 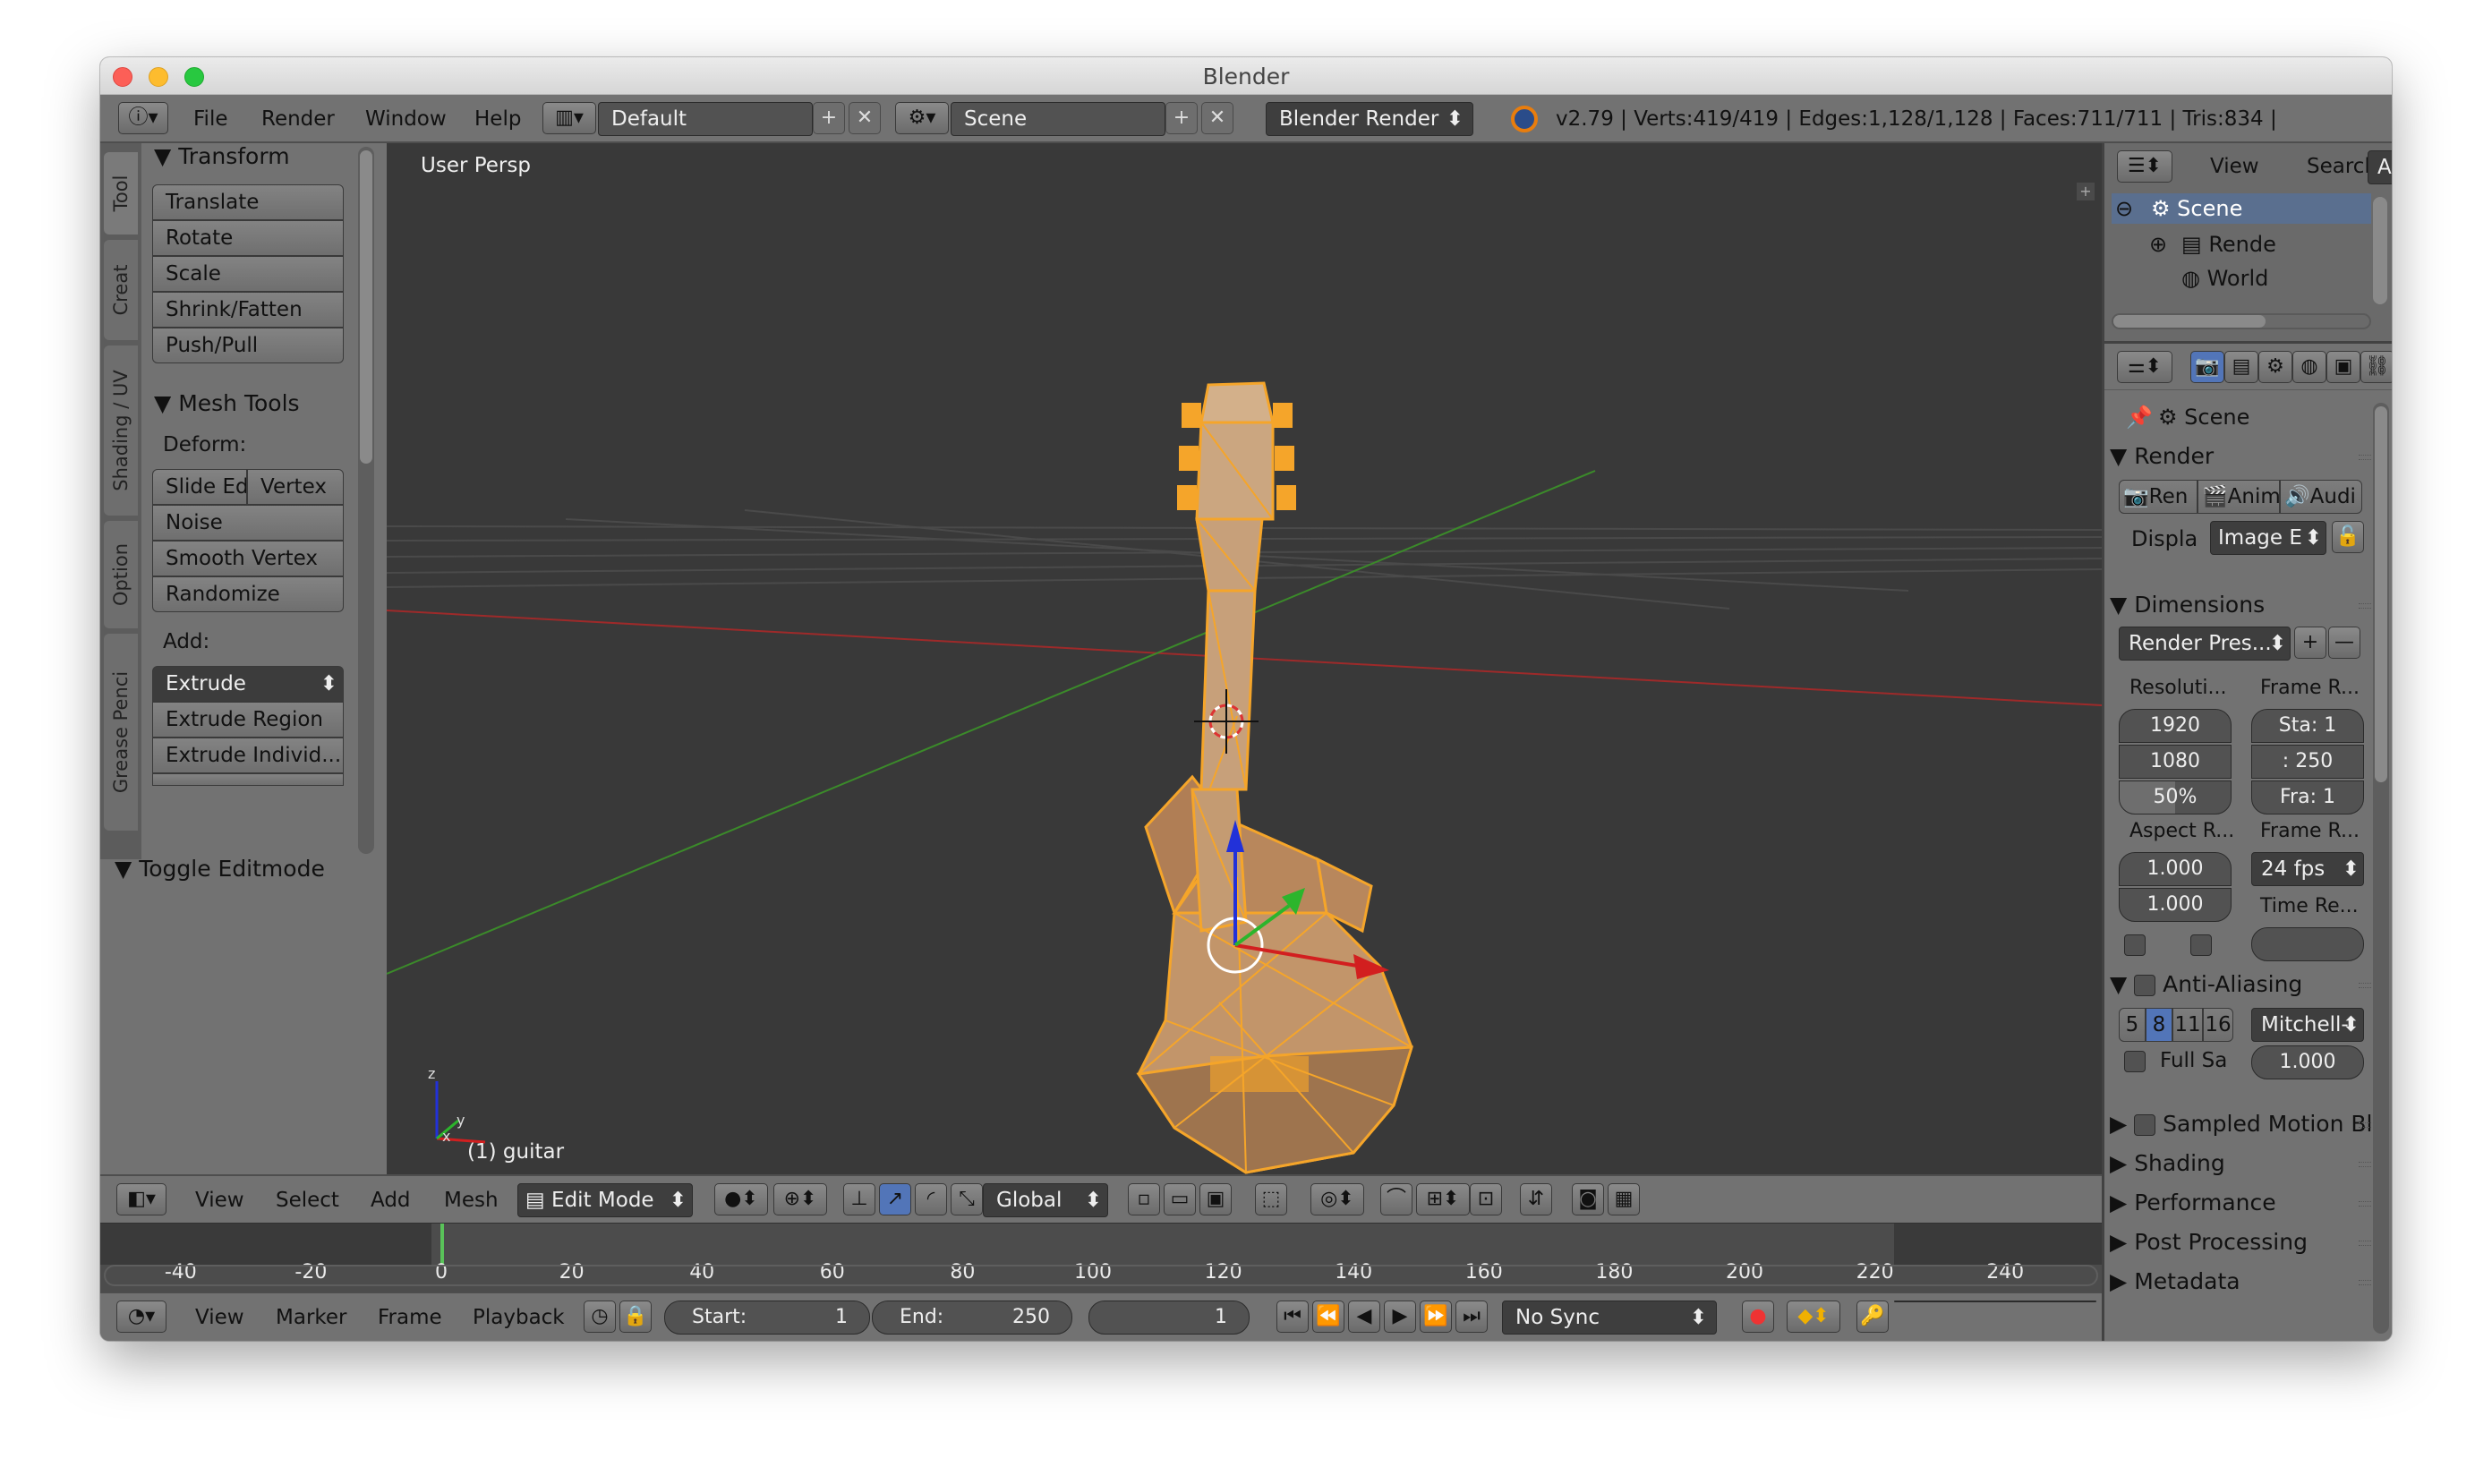 I want to click on add-screen-icon: +, so click(x=829, y=118).